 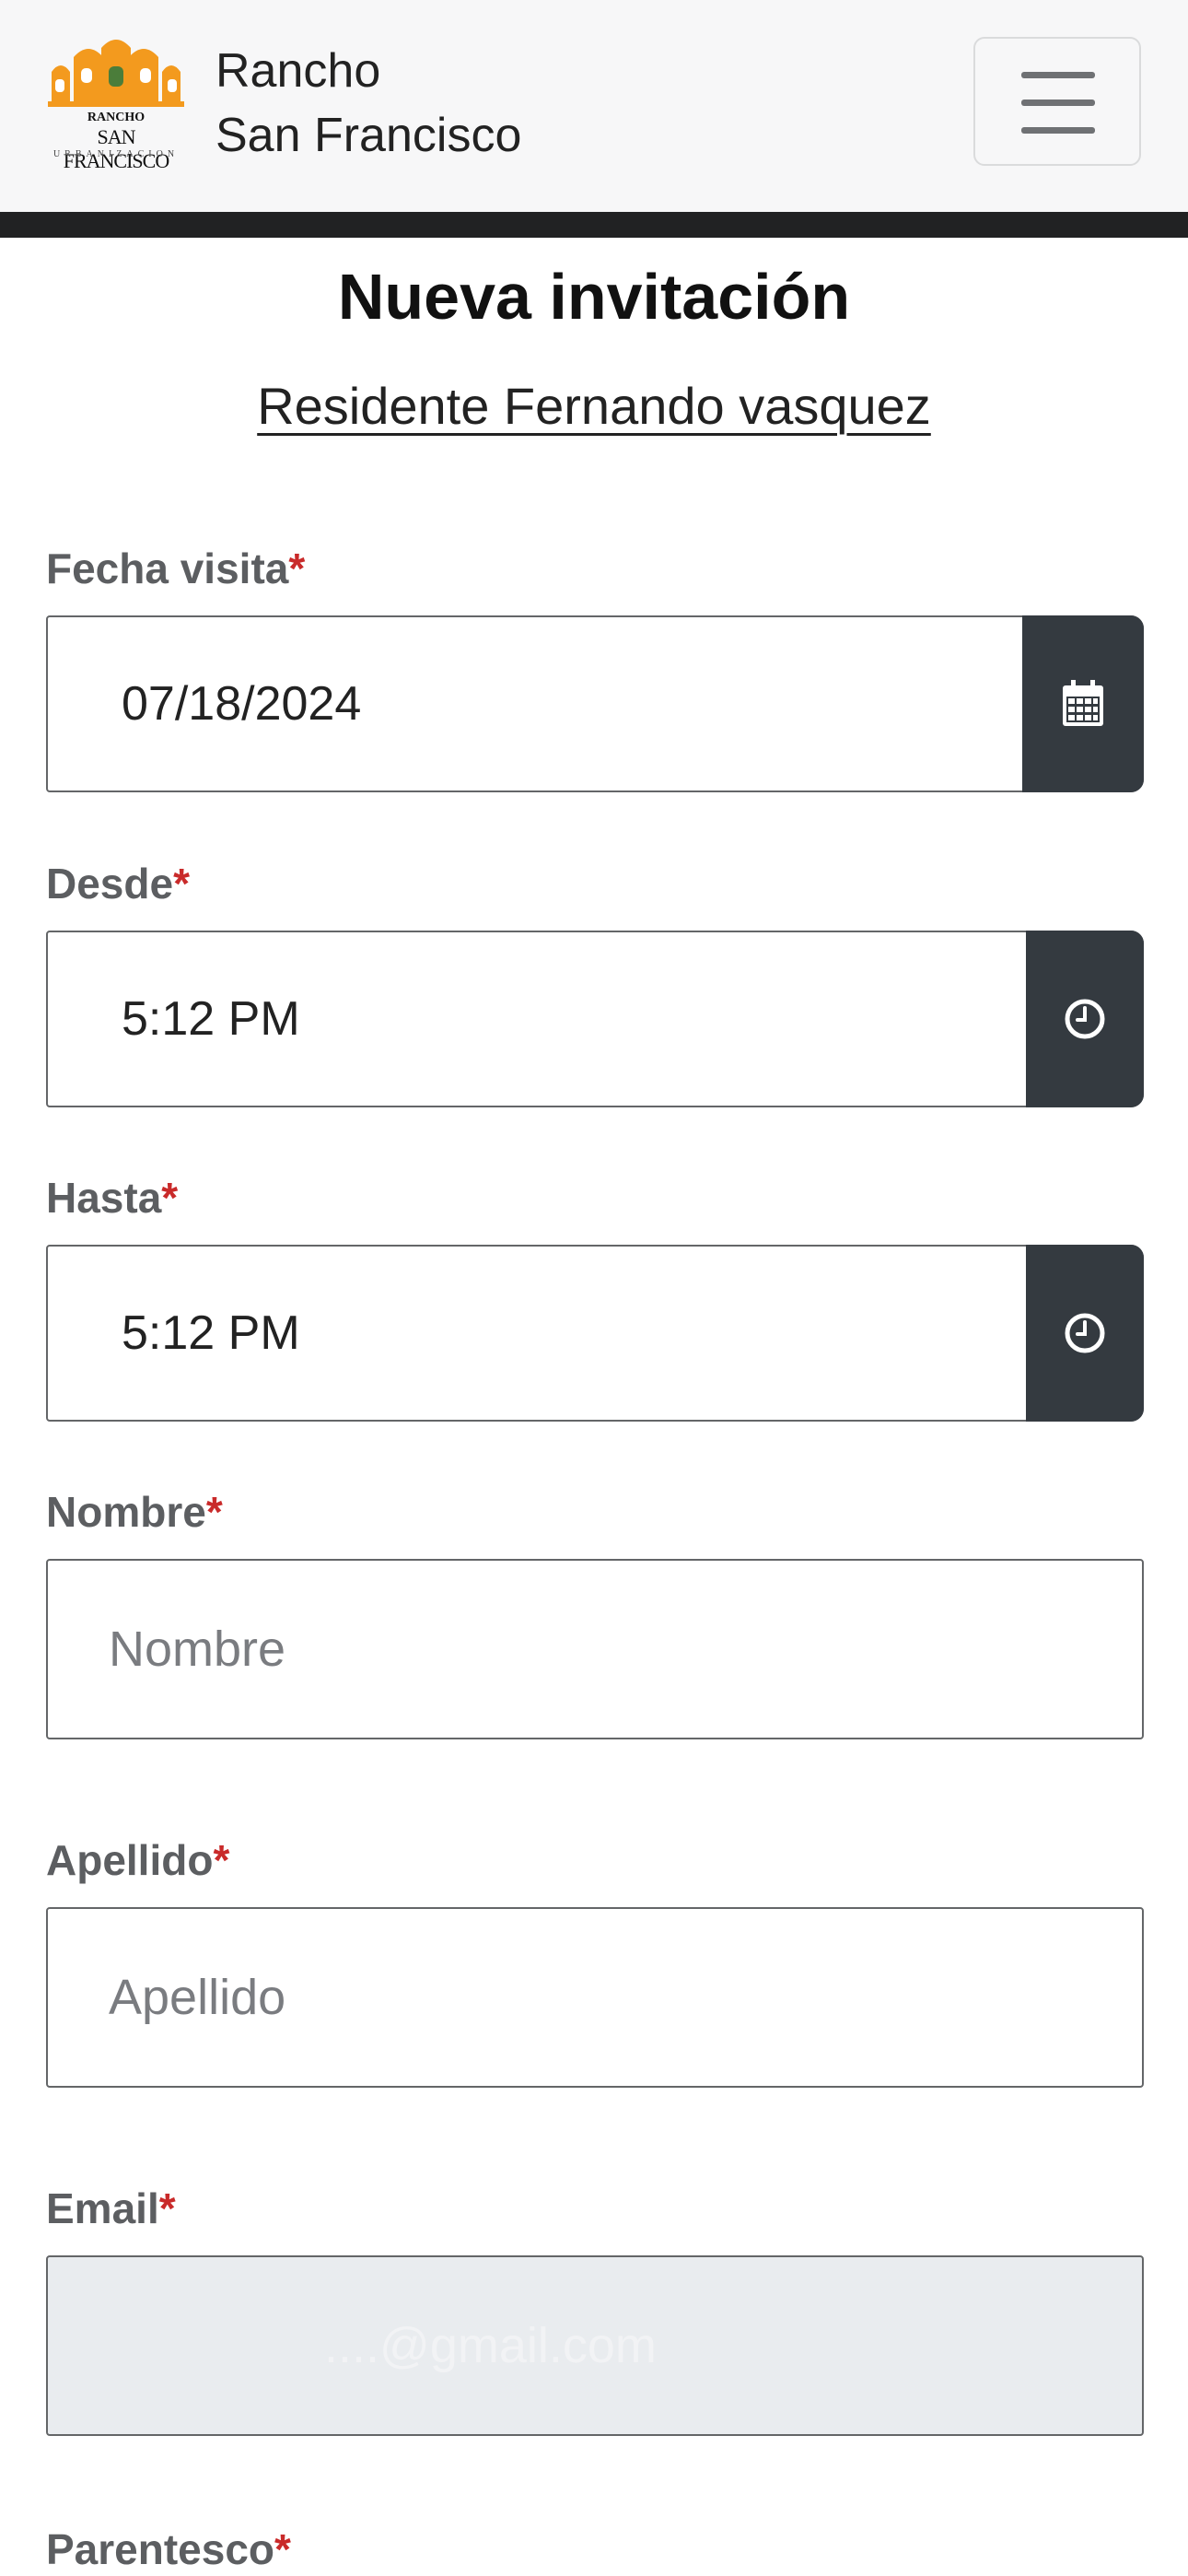 I want to click on email-value: ....@gmail.com, so click(x=490, y=2345).